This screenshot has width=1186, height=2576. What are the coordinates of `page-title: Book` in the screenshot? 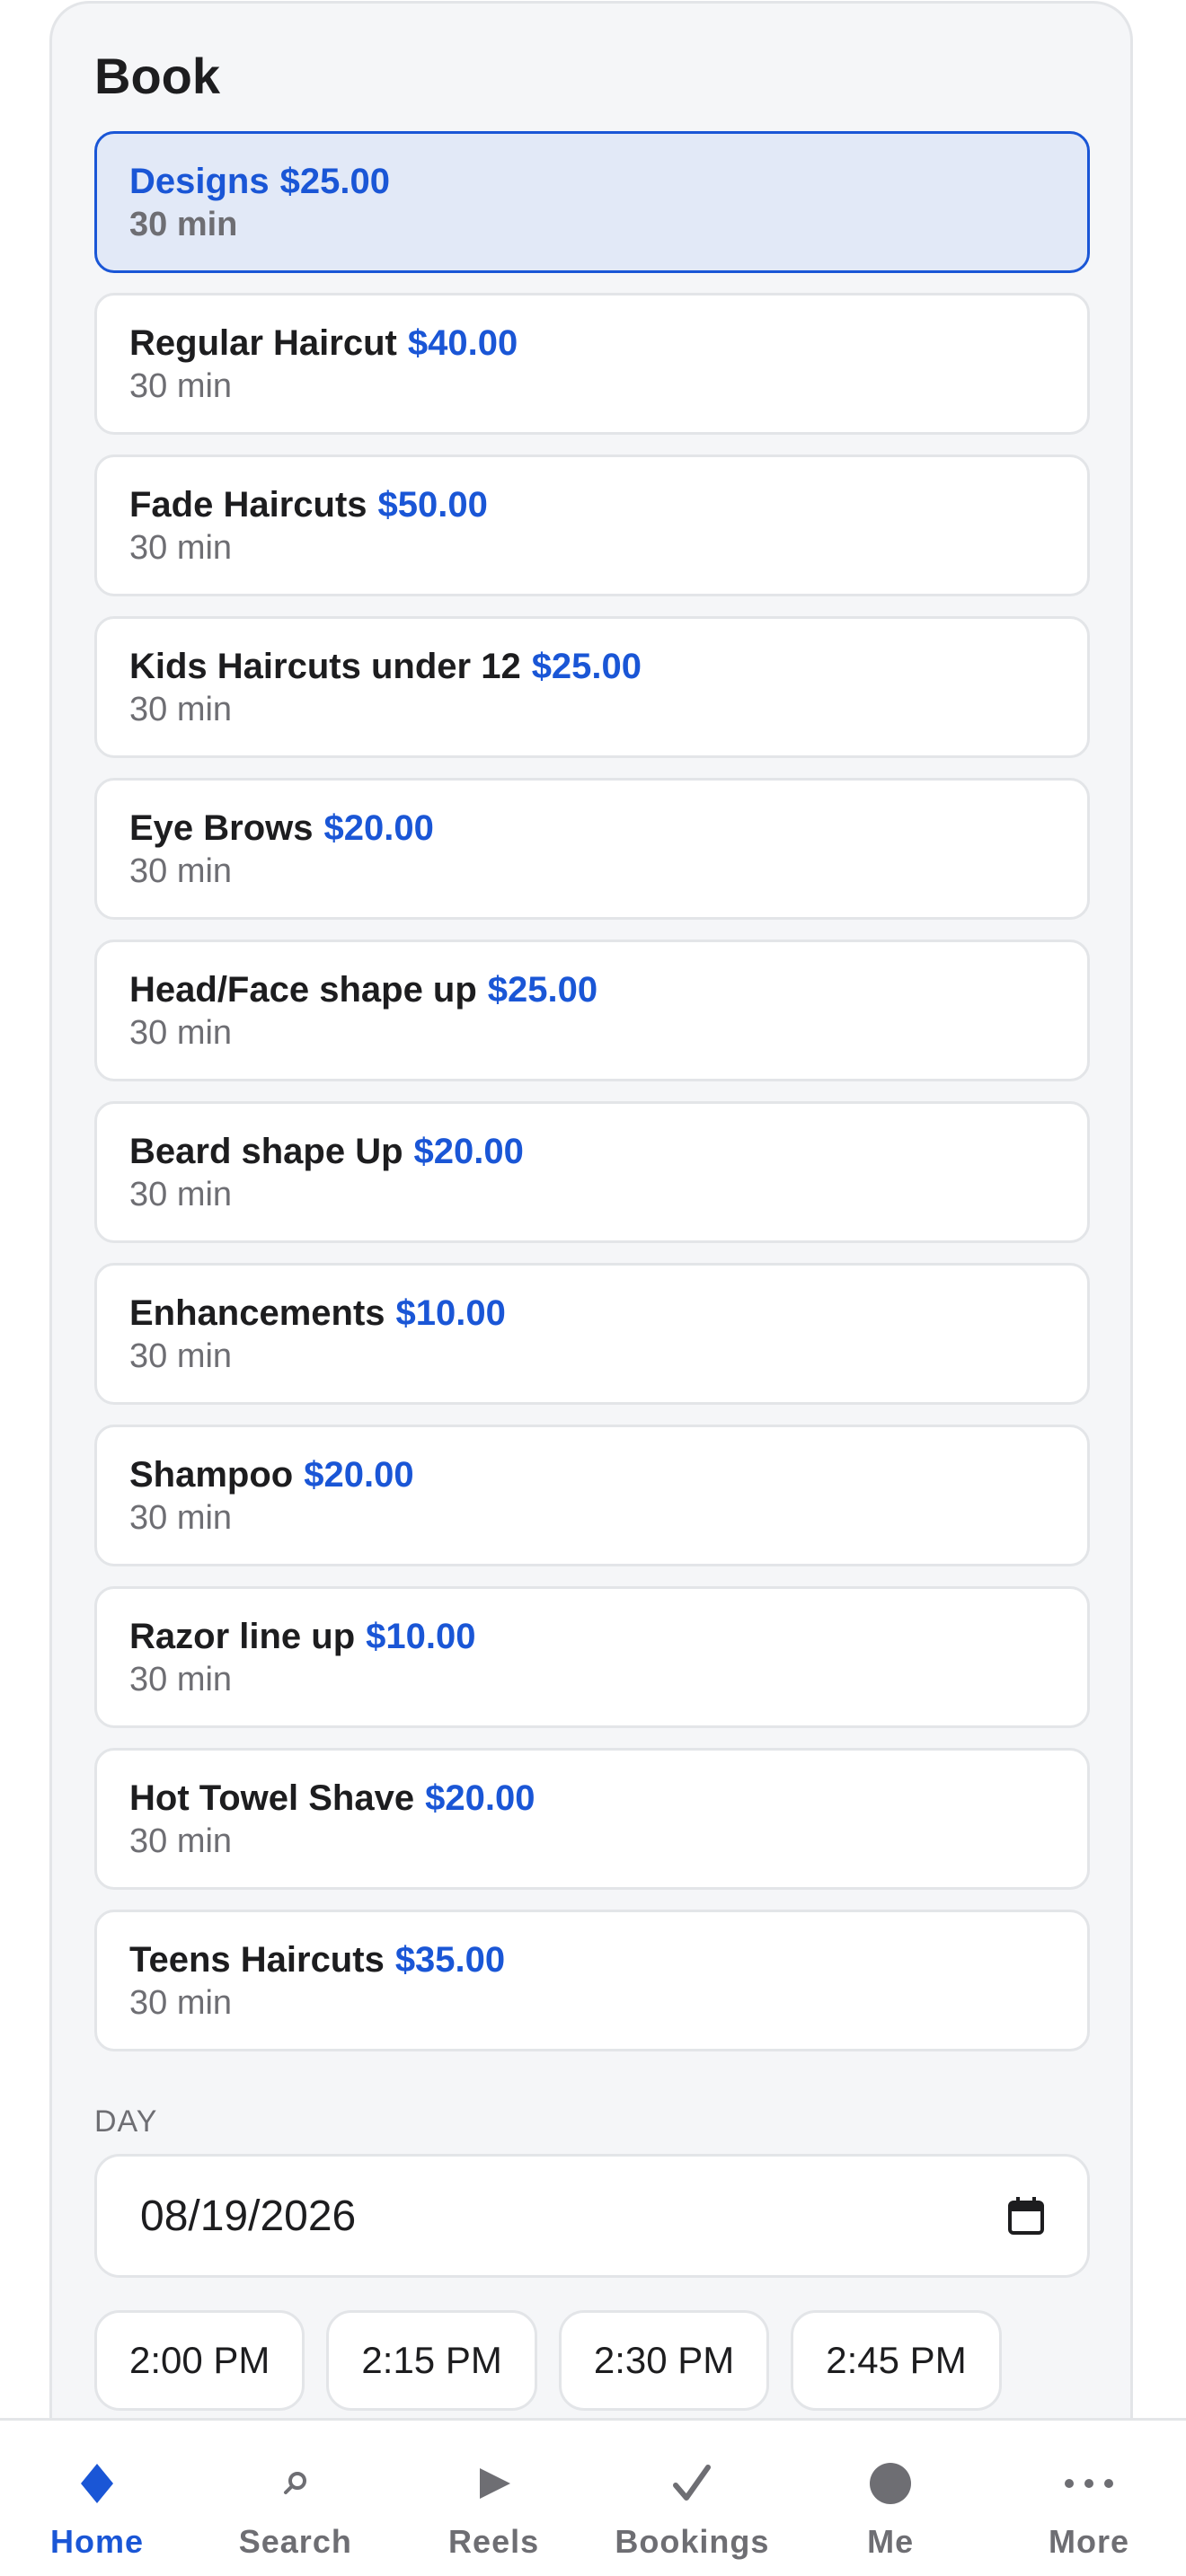 It's located at (157, 76).